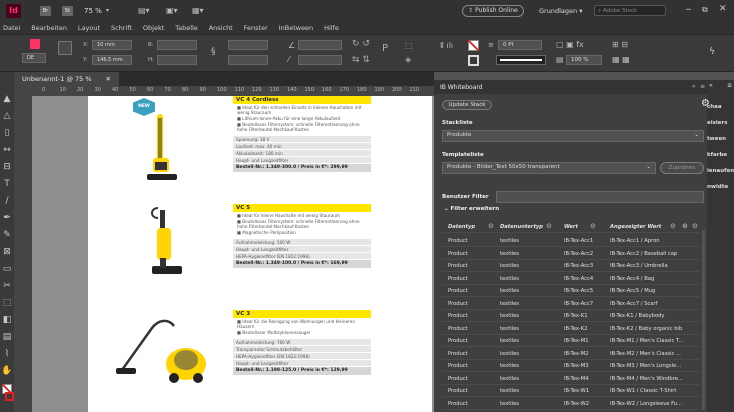  What do you see at coordinates (473, 60) in the screenshot?
I see `stroke-swatch` at bounding box center [473, 60].